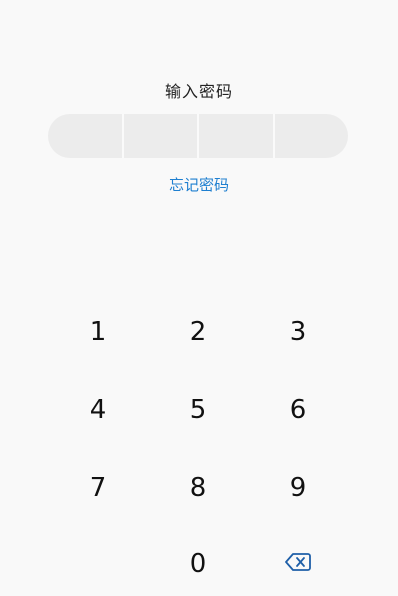 This screenshot has width=398, height=596. What do you see at coordinates (298, 332) in the screenshot?
I see `key-3: 3` at bounding box center [298, 332].